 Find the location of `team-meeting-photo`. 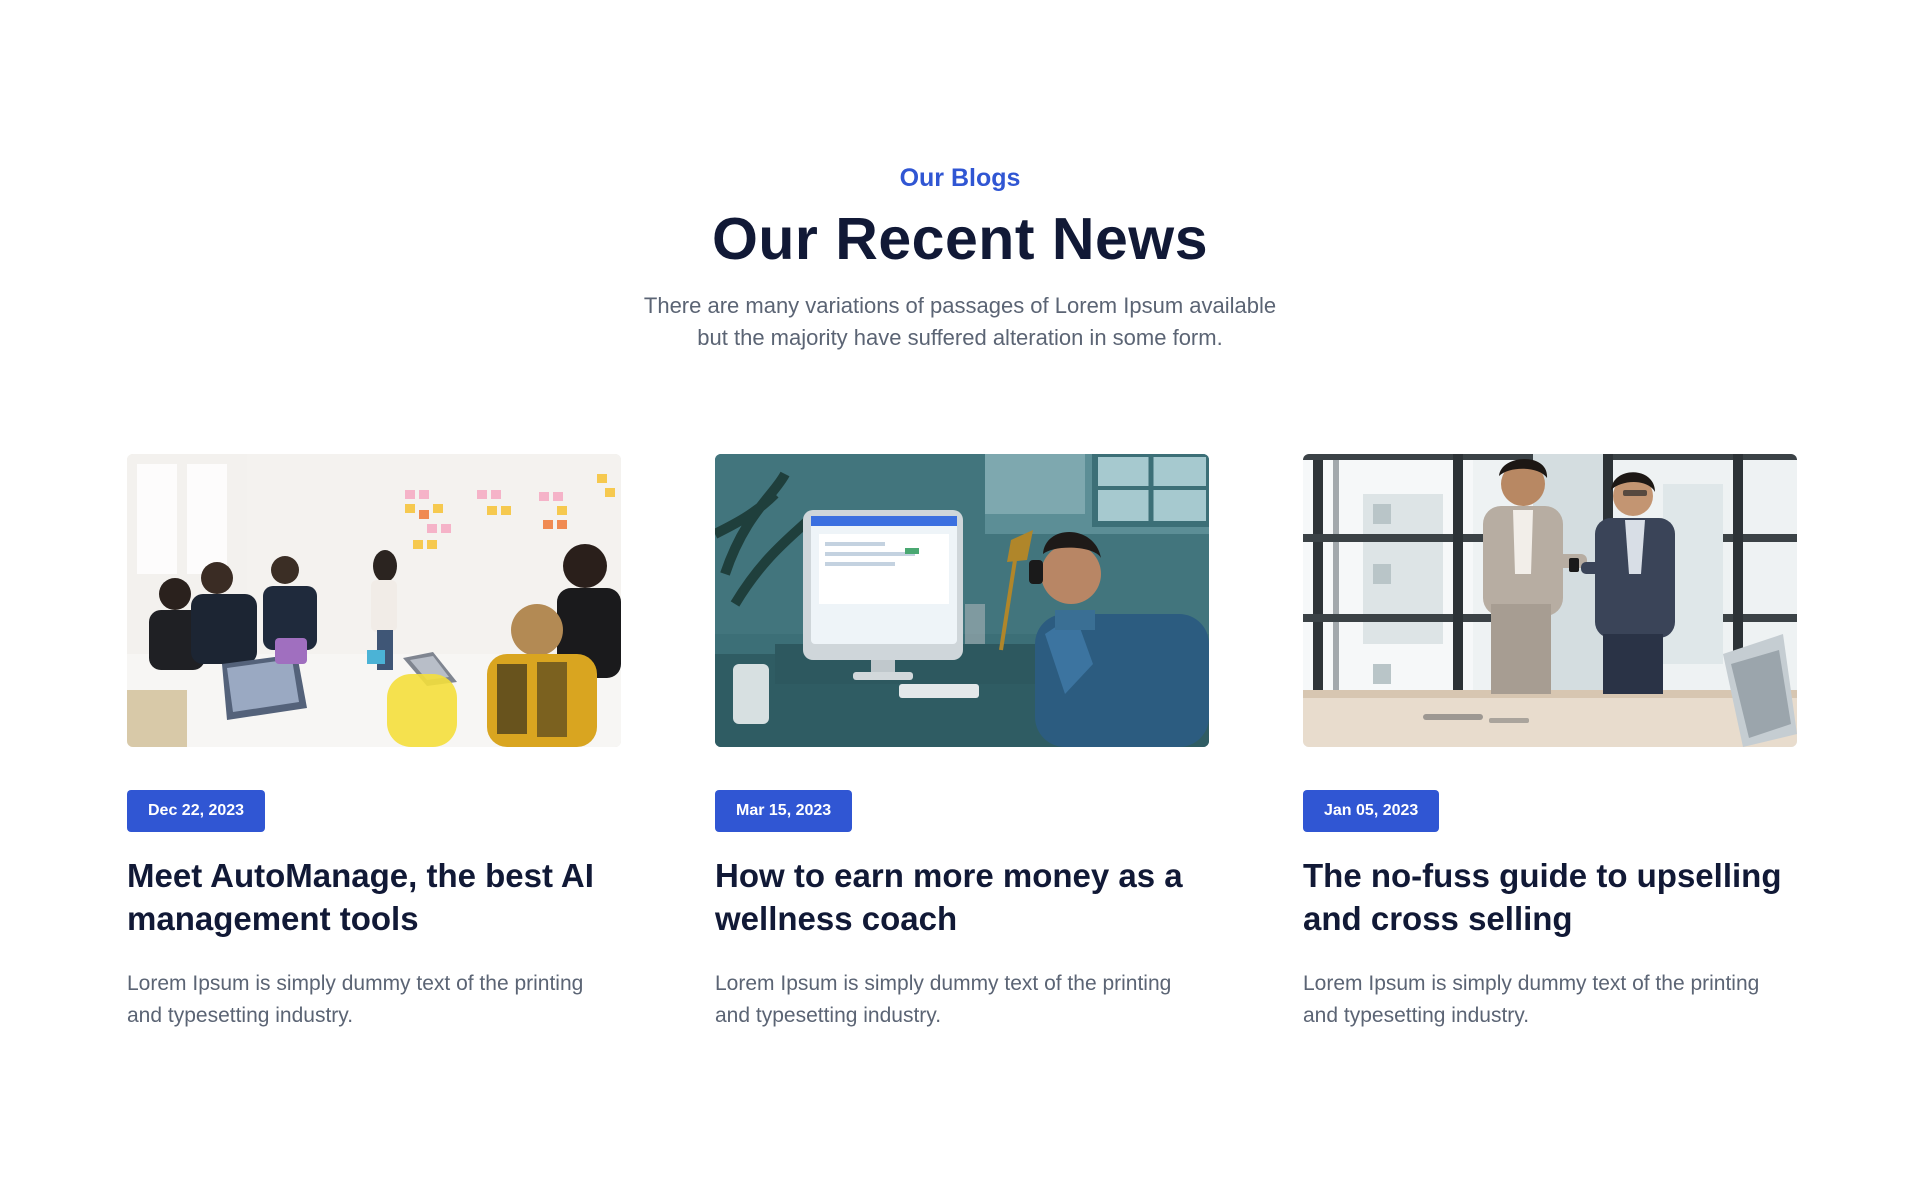

team-meeting-photo is located at coordinates (374, 600).